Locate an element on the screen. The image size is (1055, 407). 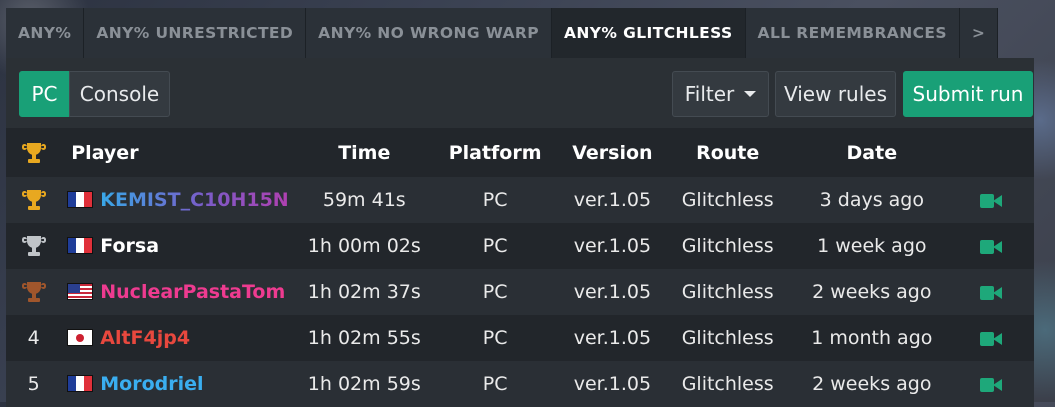
run-time: 59m 41s is located at coordinates (364, 200).